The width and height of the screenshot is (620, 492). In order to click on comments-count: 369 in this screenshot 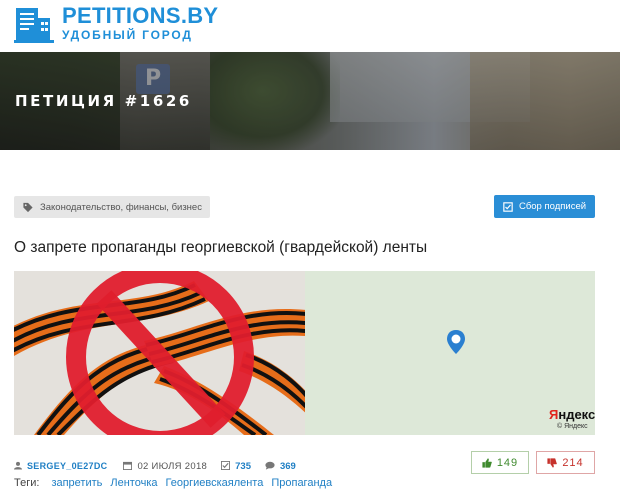, I will do `click(288, 466)`.